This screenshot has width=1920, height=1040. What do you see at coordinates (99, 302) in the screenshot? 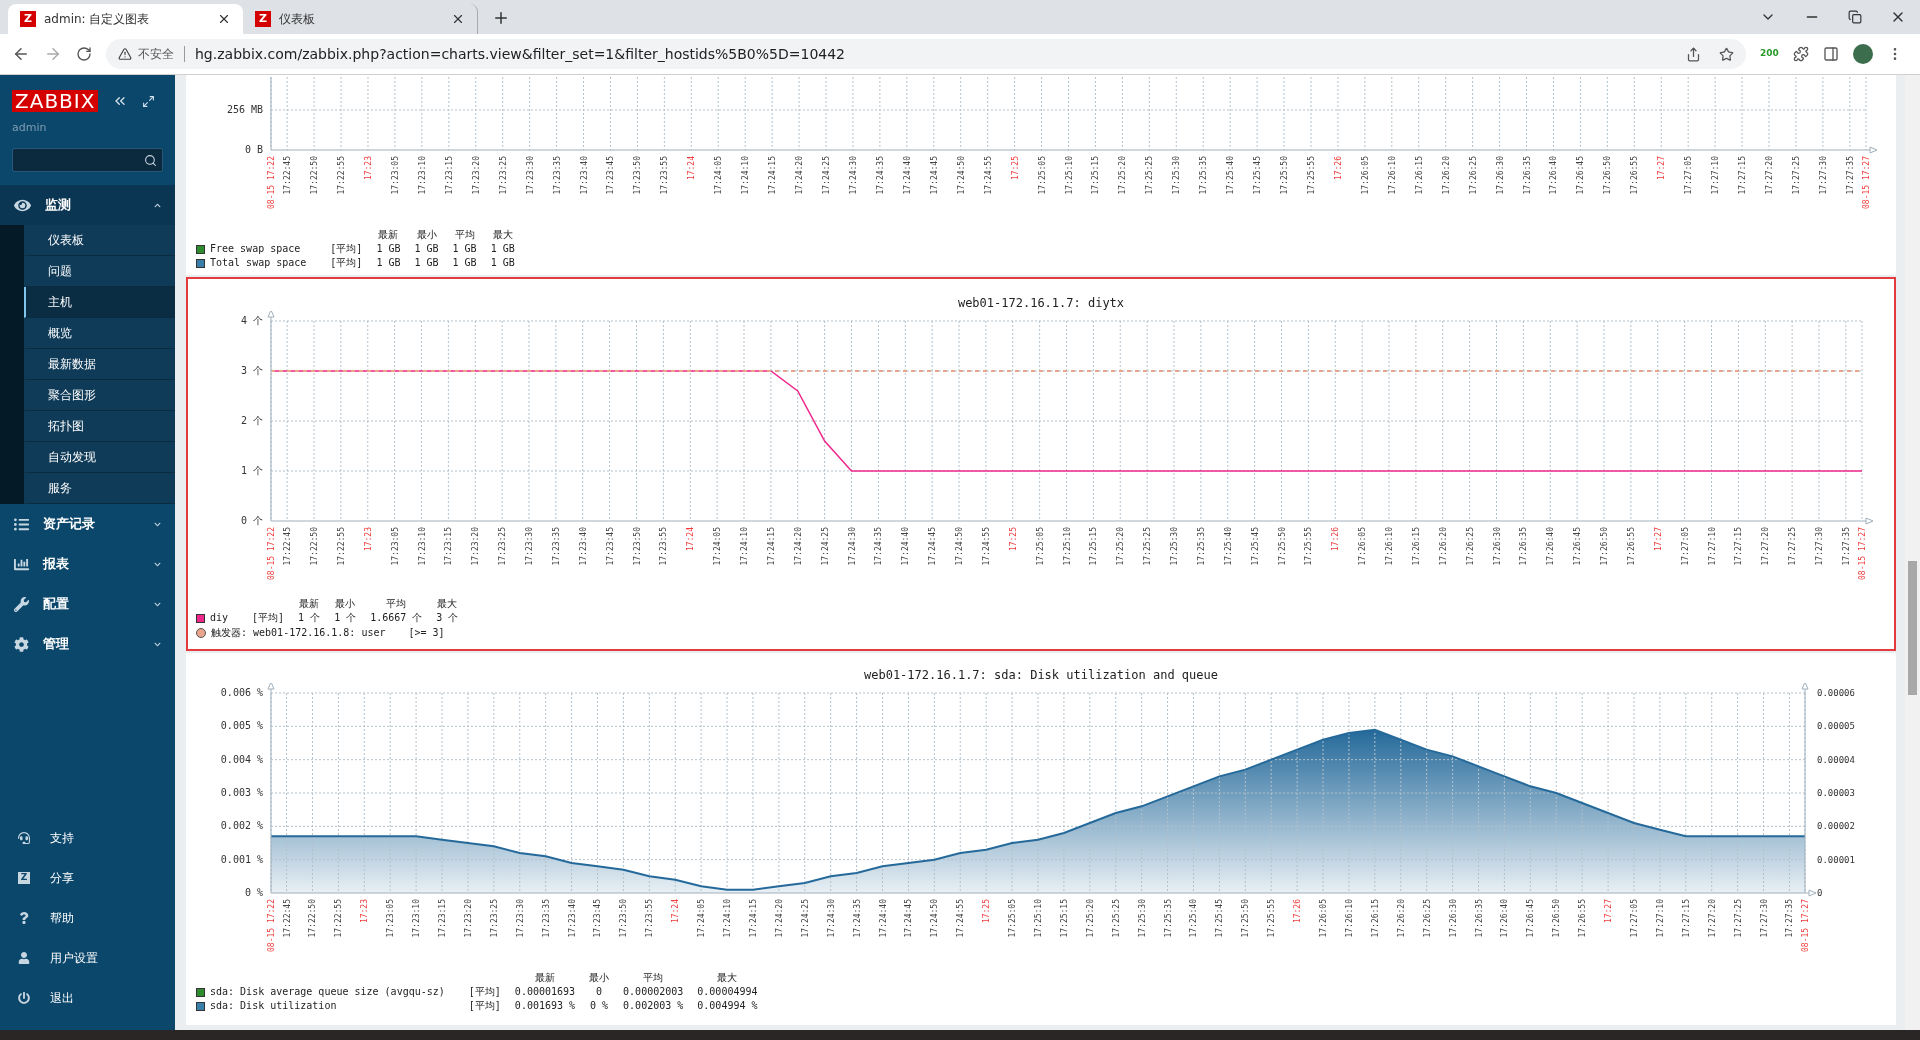
I see `menu-item: 主机` at bounding box center [99, 302].